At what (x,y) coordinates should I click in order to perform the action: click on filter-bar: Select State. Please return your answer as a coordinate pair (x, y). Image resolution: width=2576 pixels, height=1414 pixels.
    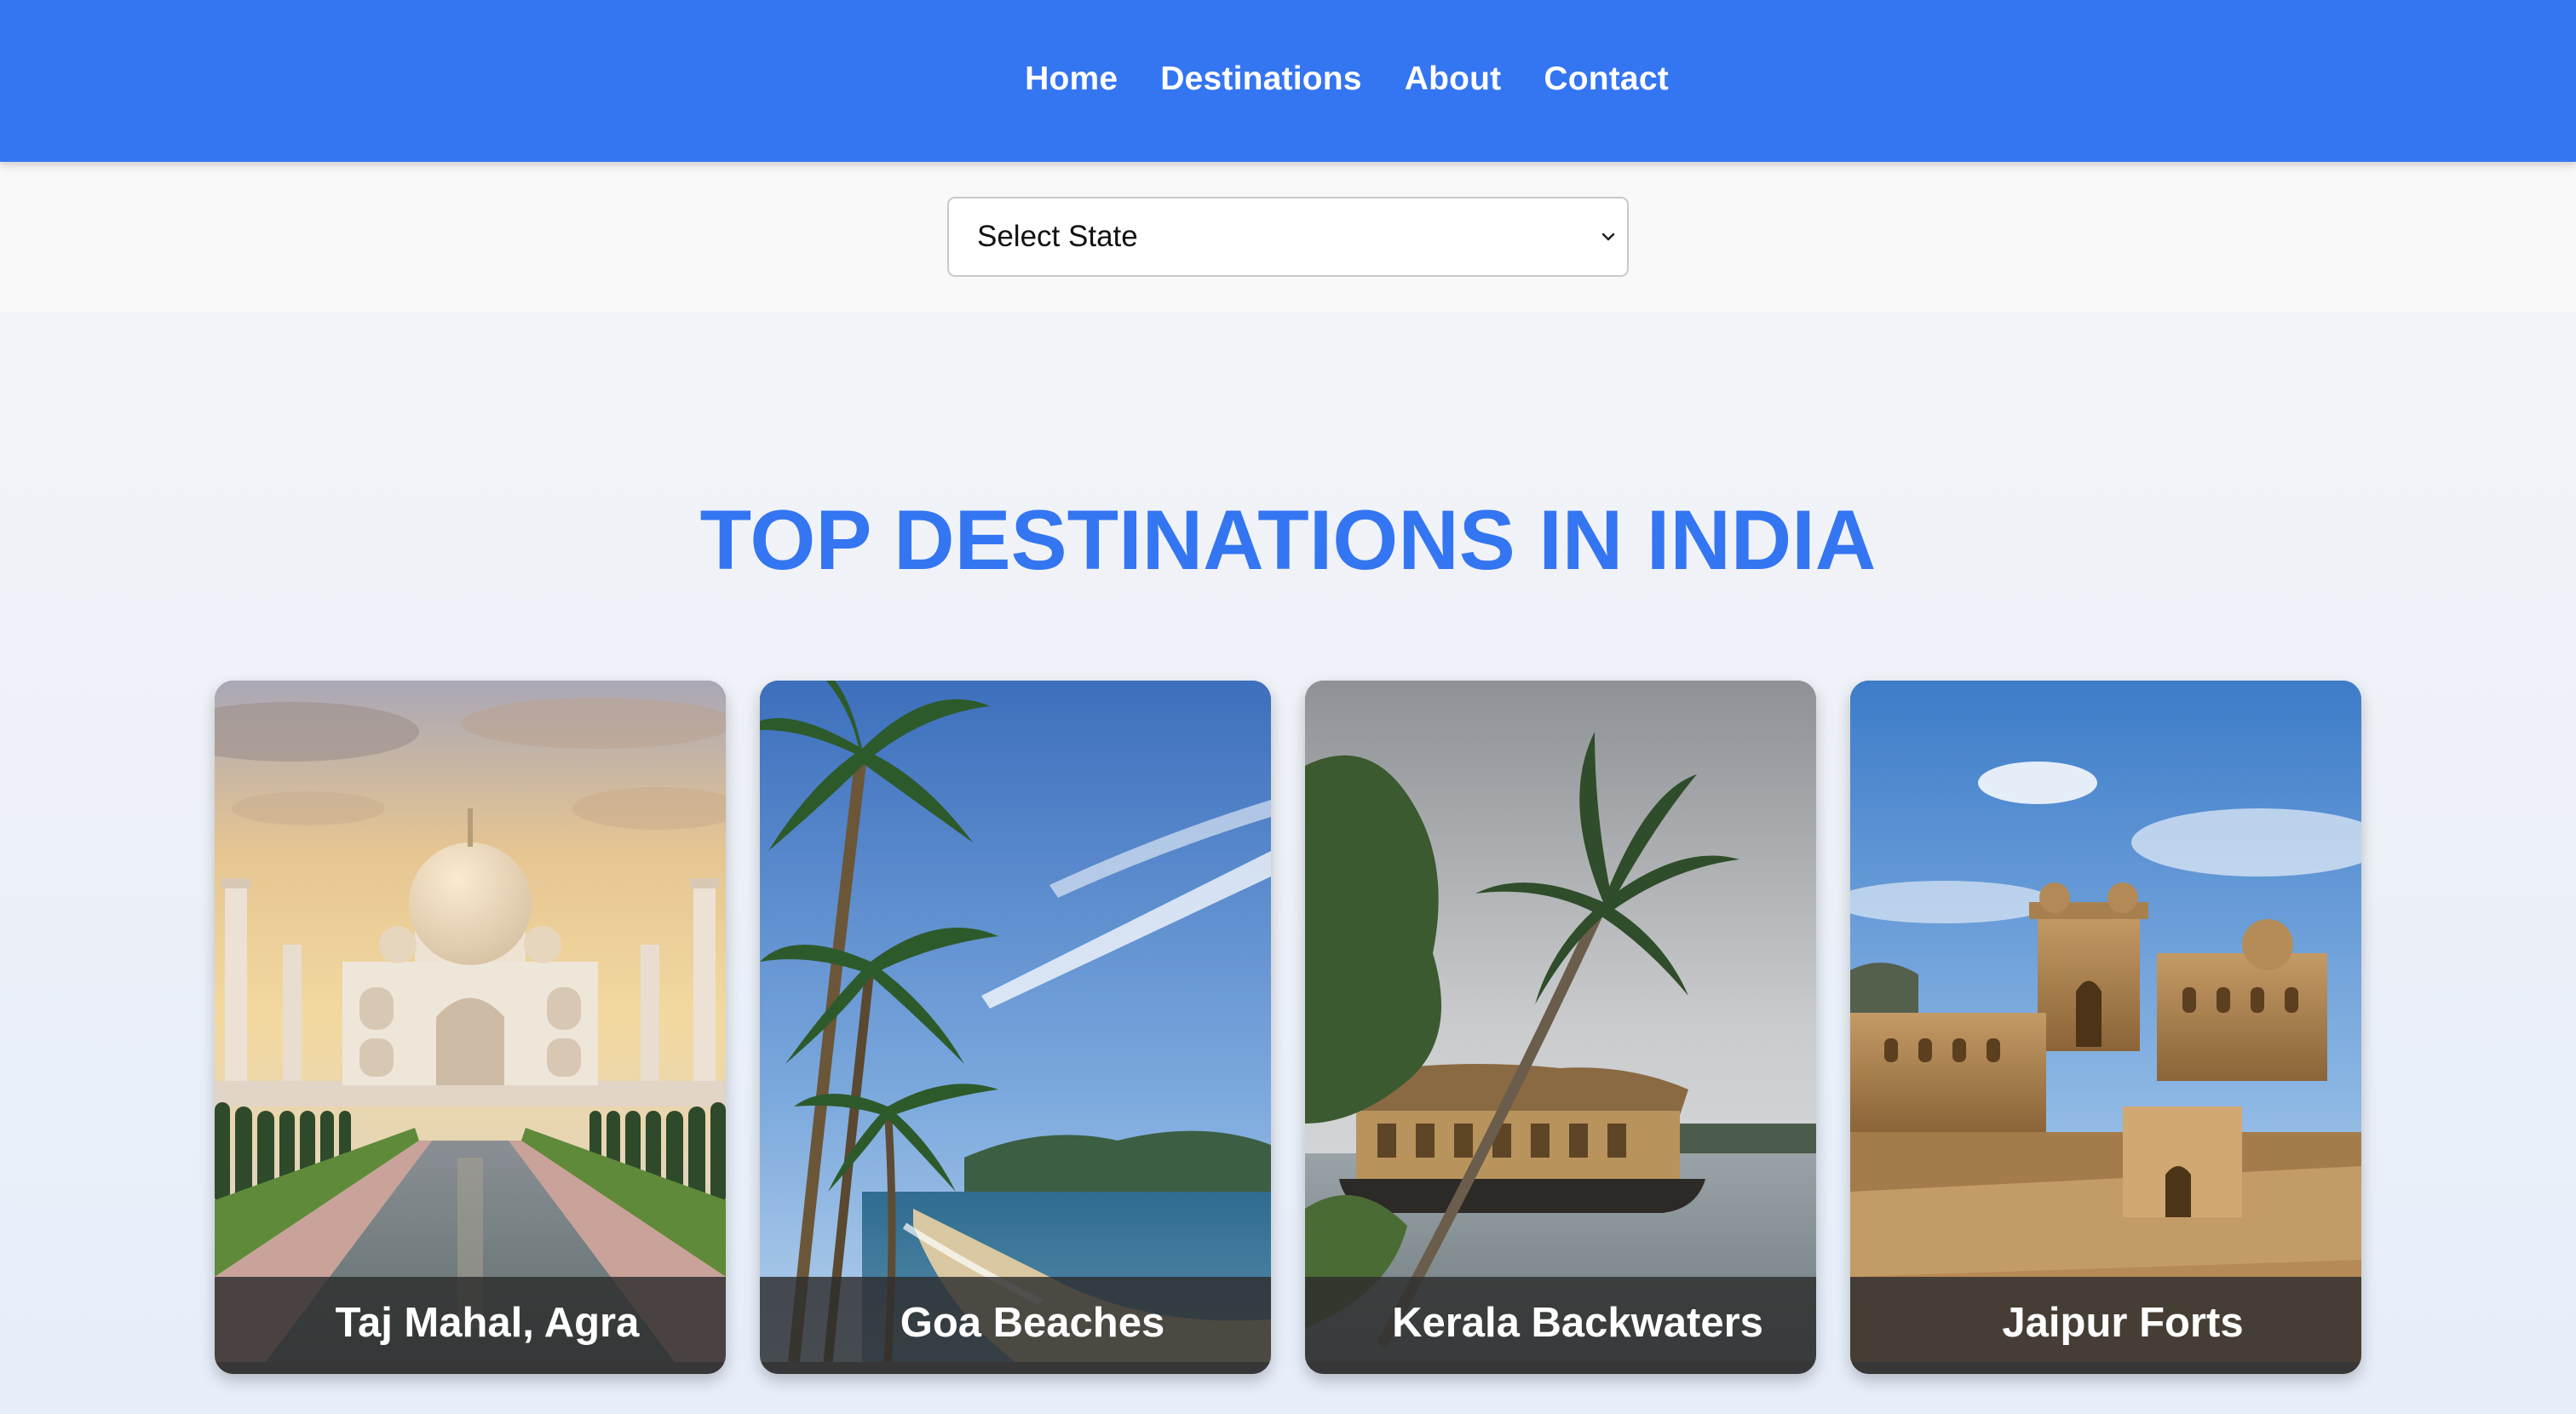
    Looking at the image, I should click on (1288, 237).